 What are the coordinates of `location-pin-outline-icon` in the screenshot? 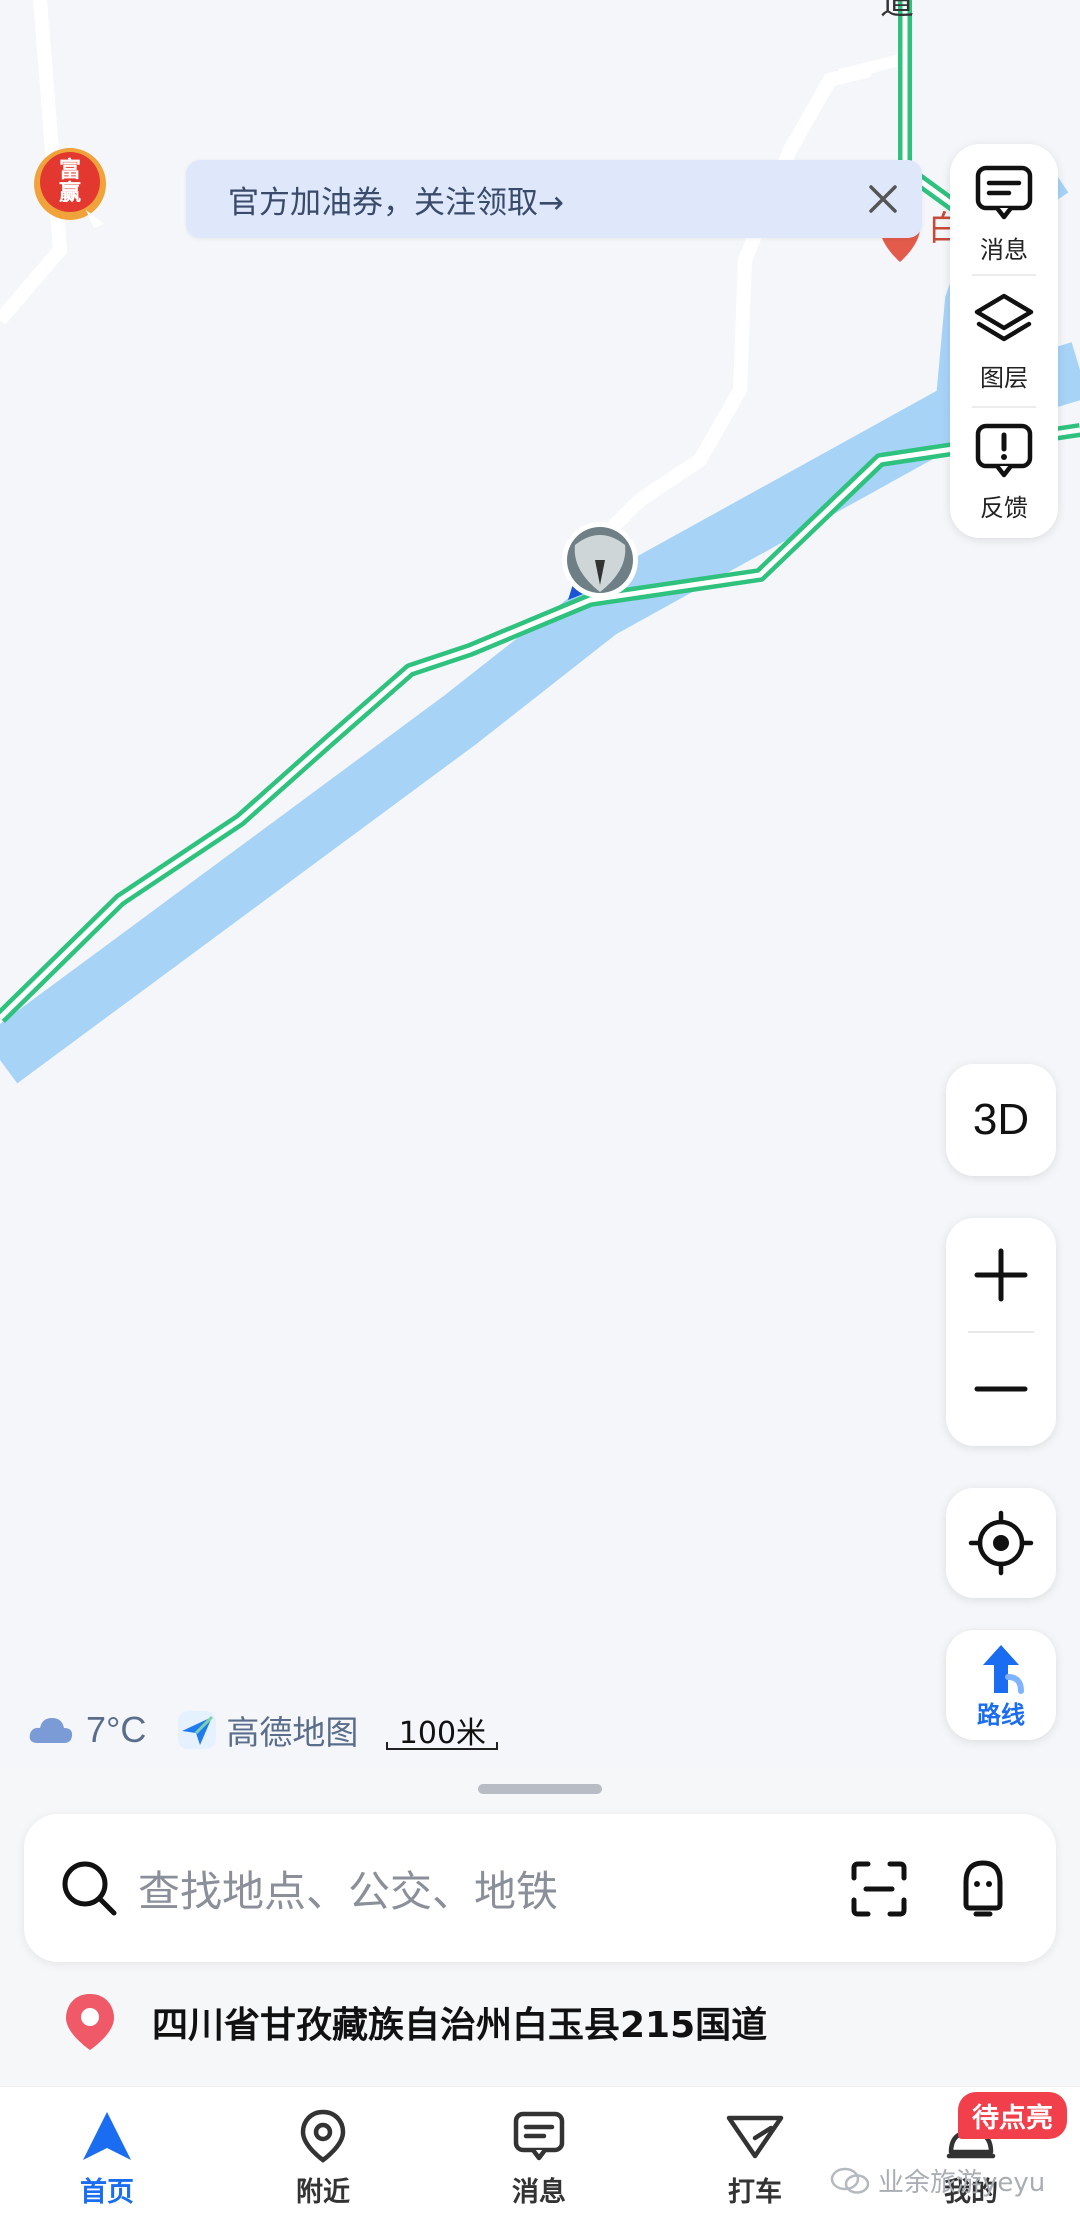 It's located at (323, 2136).